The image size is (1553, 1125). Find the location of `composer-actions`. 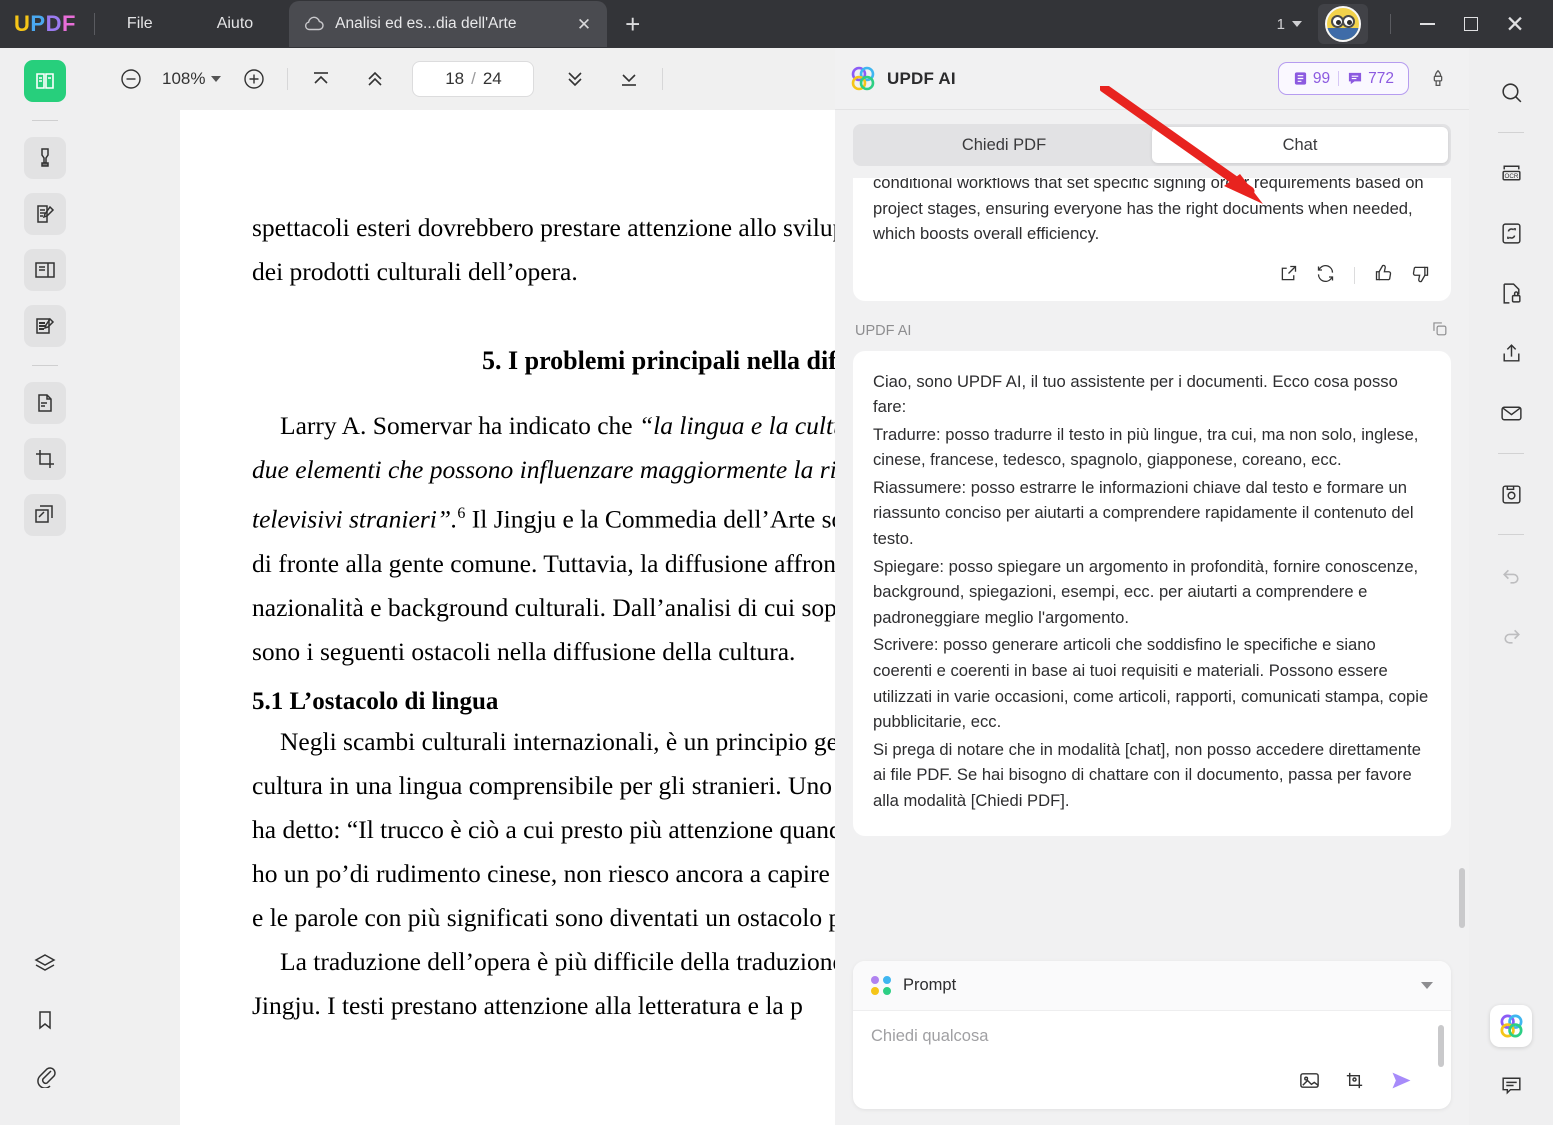

composer-actions is located at coordinates (1356, 1083).